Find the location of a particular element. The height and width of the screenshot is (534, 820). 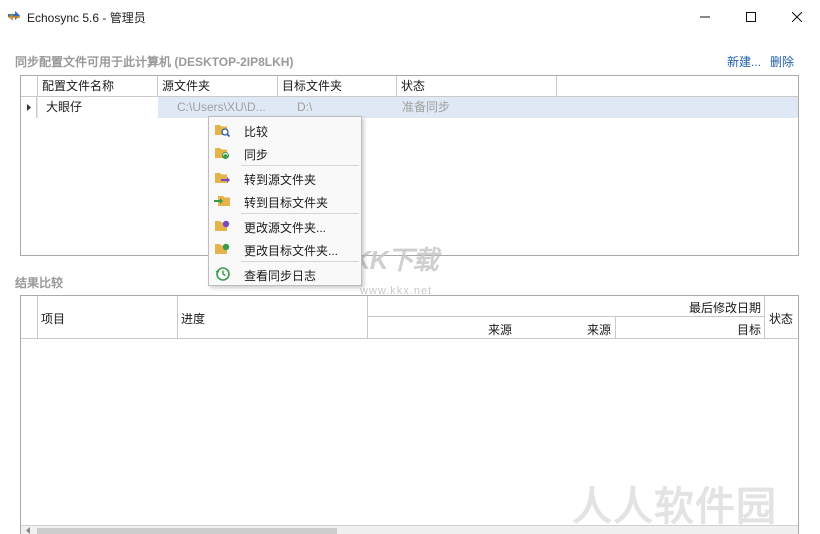

results-subheader-line is located at coordinates (565, 316).